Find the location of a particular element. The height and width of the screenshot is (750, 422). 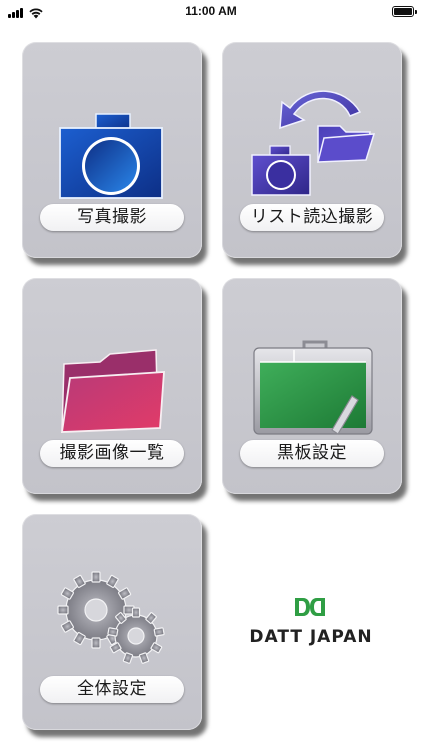

datt-japan-mark-icon is located at coordinates (310, 607).